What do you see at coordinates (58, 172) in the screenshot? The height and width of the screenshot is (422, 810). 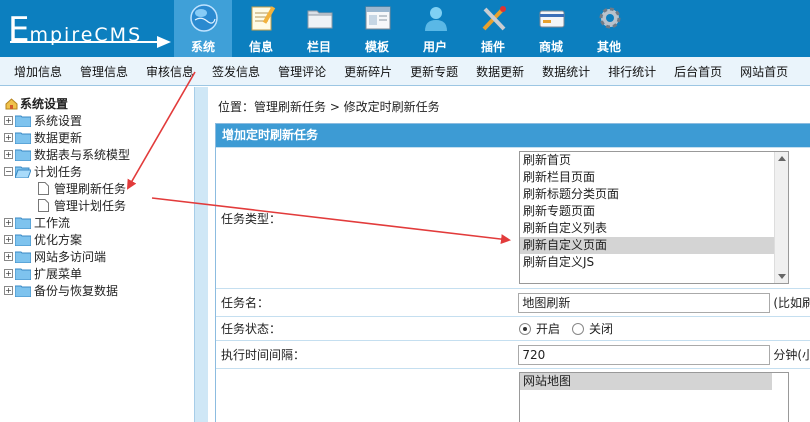 I see `tree-node-label: 计划任务` at bounding box center [58, 172].